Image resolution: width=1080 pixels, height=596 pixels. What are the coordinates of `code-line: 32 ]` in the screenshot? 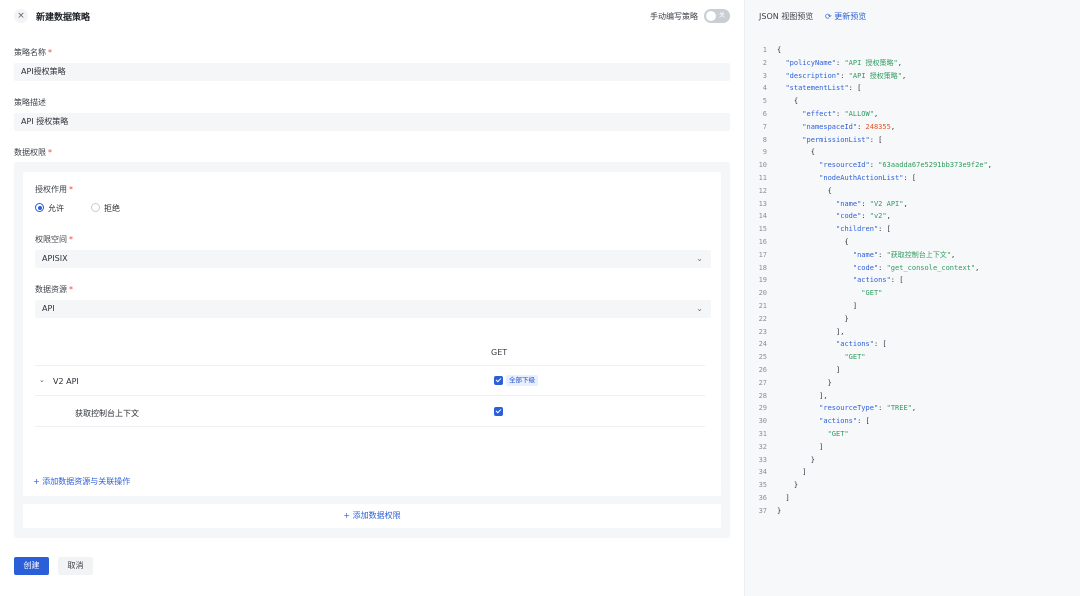 It's located at (915, 447).